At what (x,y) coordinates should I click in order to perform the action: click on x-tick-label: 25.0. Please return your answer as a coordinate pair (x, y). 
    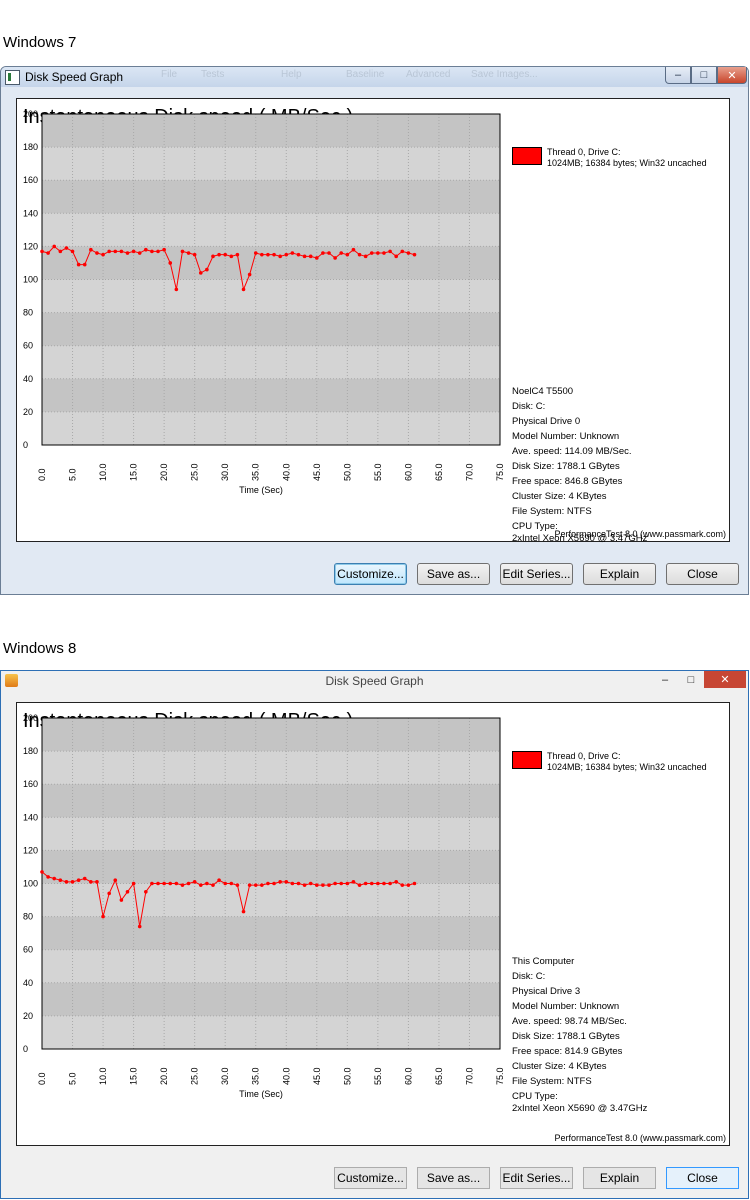
    Looking at the image, I should click on (195, 472).